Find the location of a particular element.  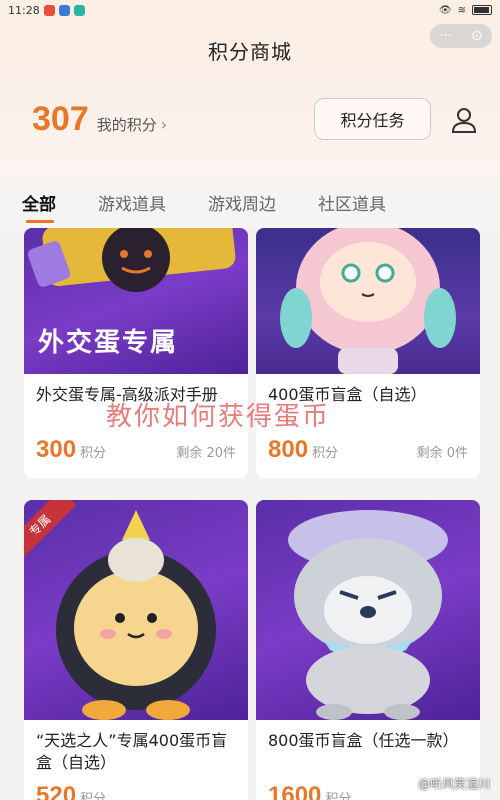

product-price: 520 is located at coordinates (56, 791).